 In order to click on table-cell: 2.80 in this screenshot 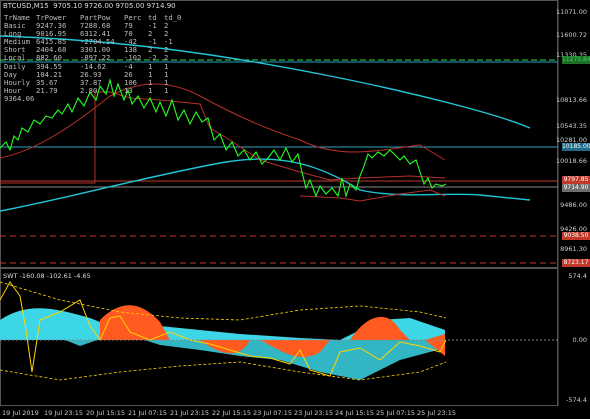, I will do `click(89, 90)`.